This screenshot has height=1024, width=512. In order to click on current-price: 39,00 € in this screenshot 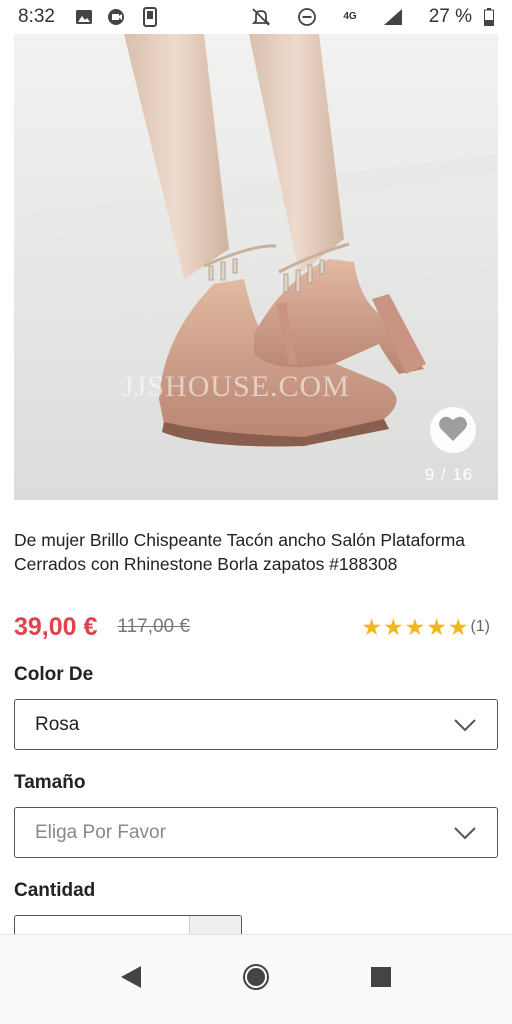, I will do `click(56, 626)`.